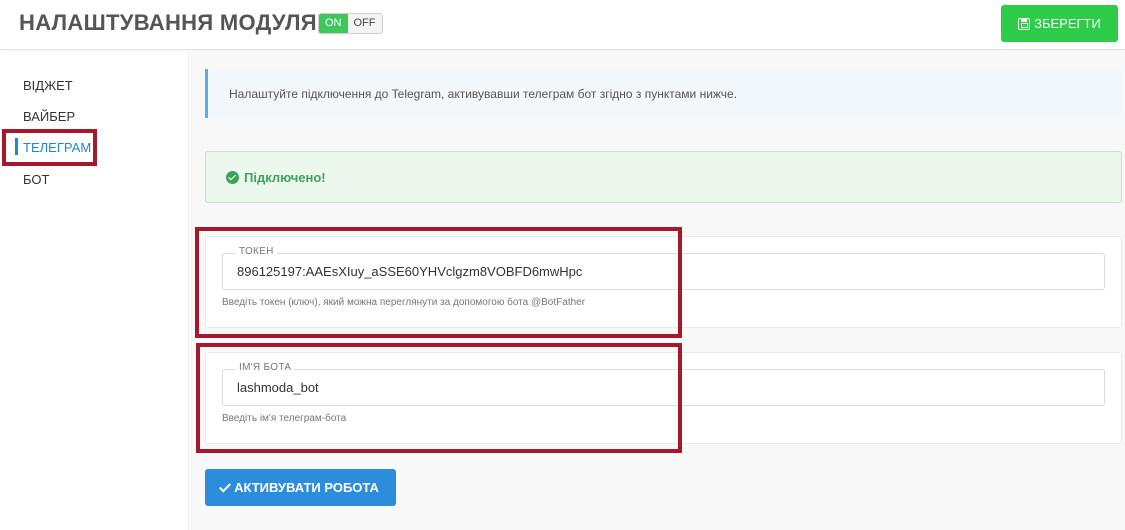 This screenshot has width=1125, height=530. Describe the element at coordinates (1067, 23) in the screenshot. I see `save-button-label: ЗБЕРЕГТИ` at that location.